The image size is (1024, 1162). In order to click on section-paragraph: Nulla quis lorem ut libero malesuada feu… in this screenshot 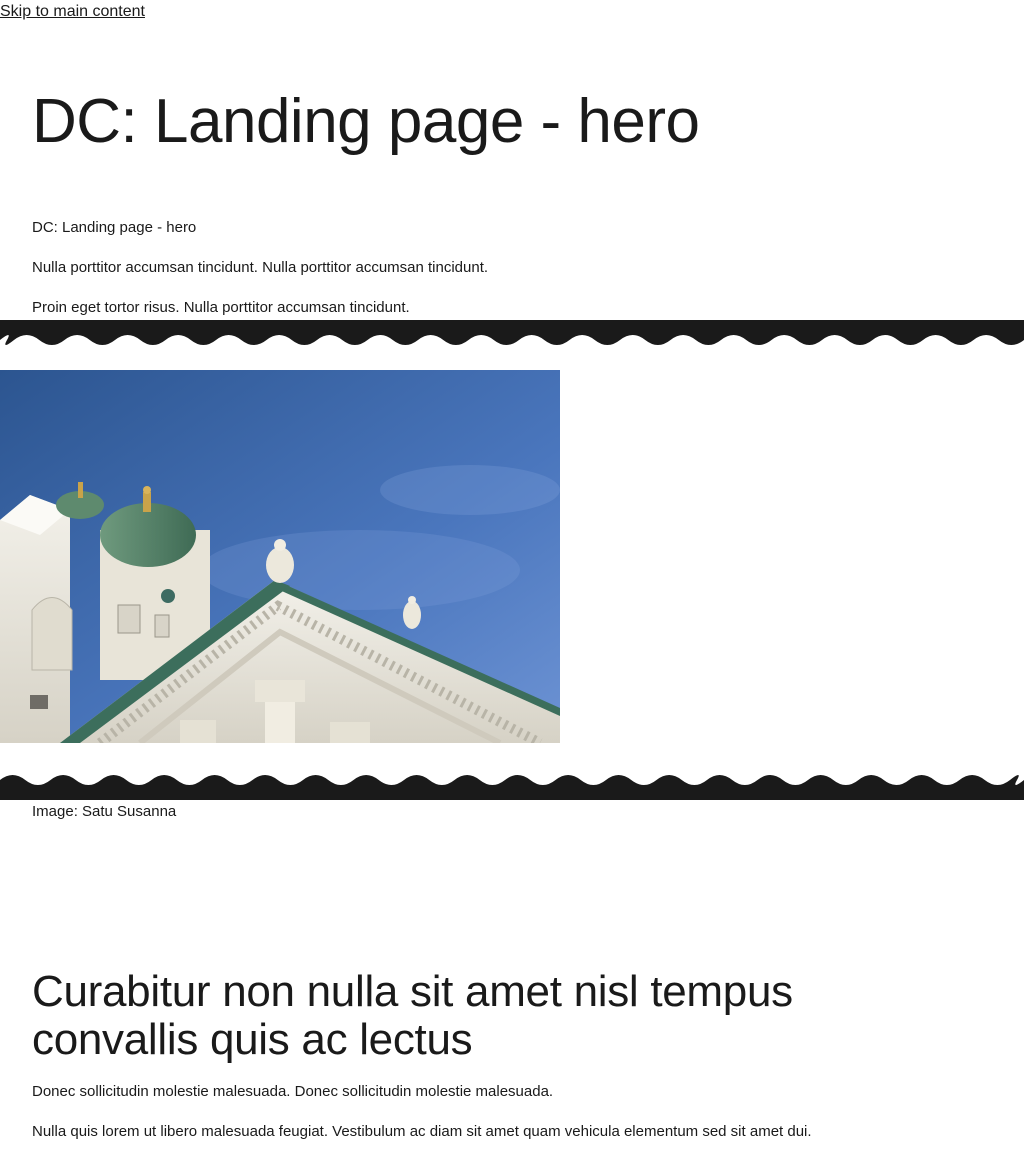, I will do `click(422, 1131)`.